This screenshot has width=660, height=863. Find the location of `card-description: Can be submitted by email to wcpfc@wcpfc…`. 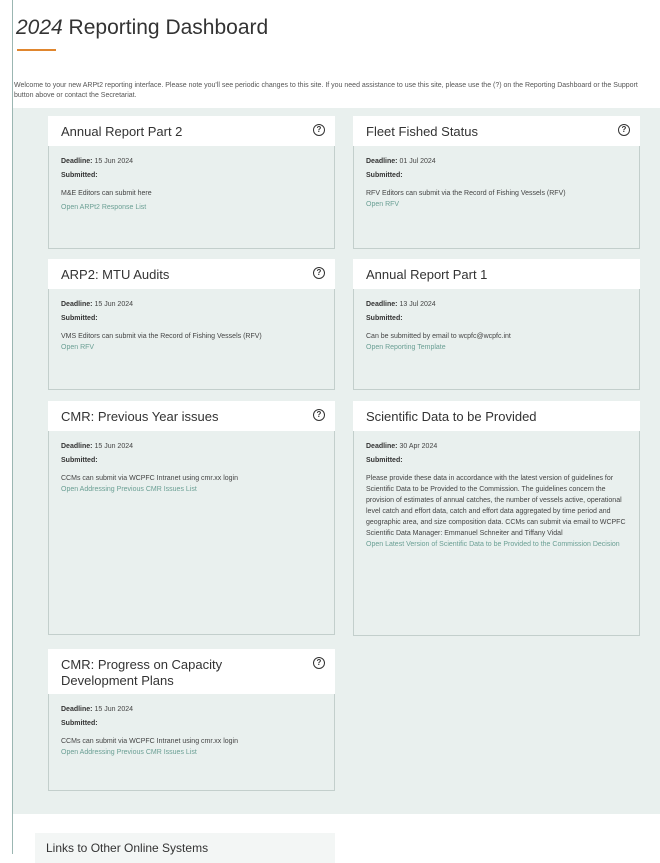

card-description: Can be submitted by email to wcpfc@wcpfc… is located at coordinates (438, 336).